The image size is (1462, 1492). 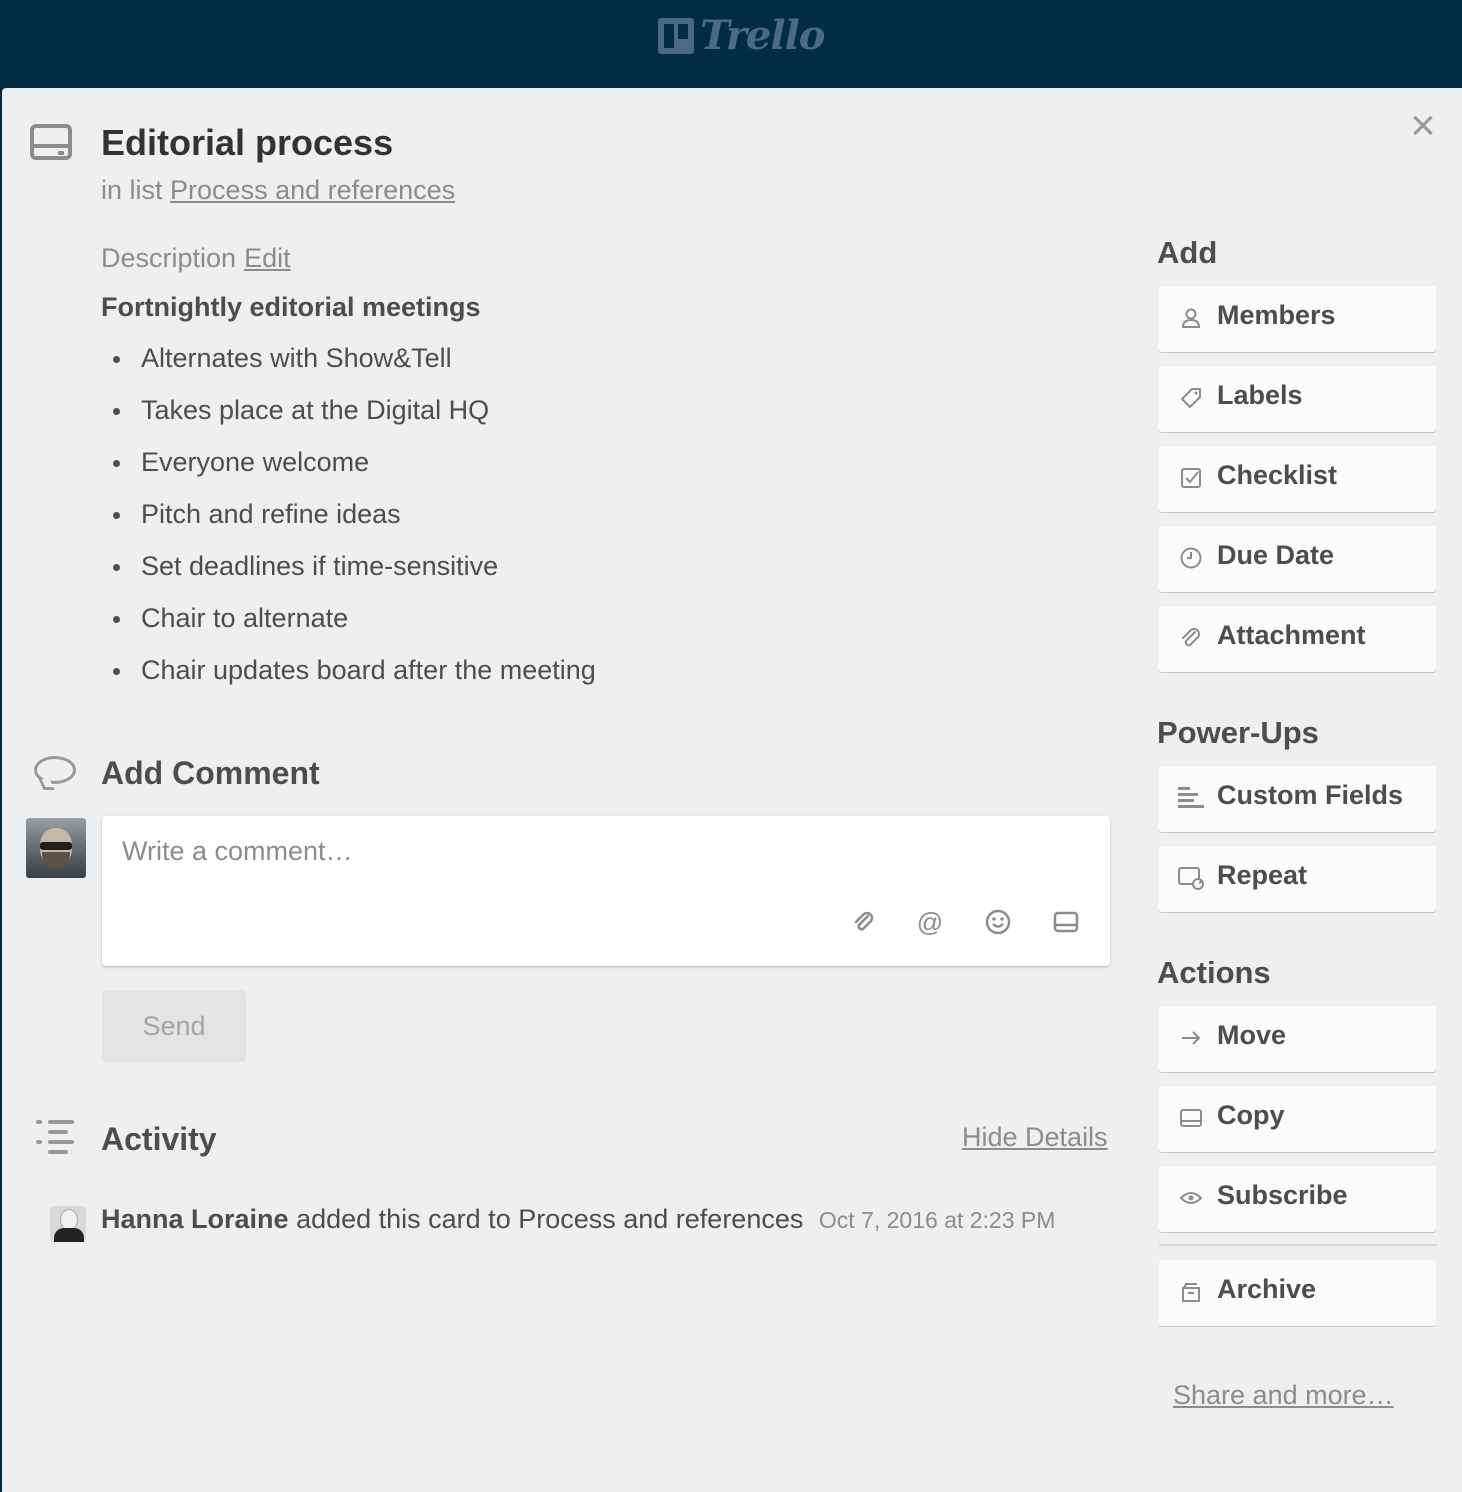 I want to click on actions-heading: Actions, so click(x=1214, y=972).